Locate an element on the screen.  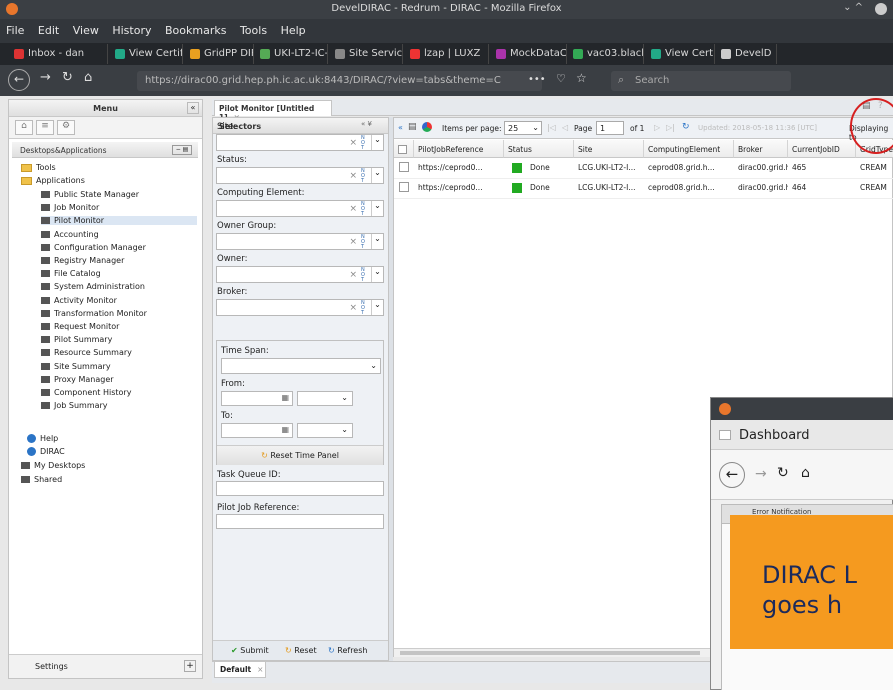
tree-item-help: Help is located at coordinates (42, 438).